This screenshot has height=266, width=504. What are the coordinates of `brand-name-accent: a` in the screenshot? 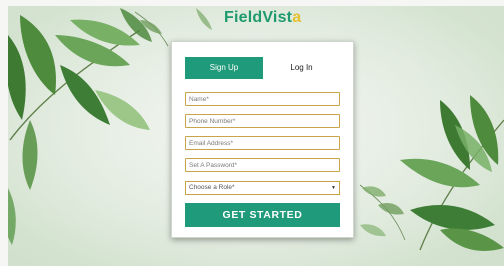 It's located at (297, 17).